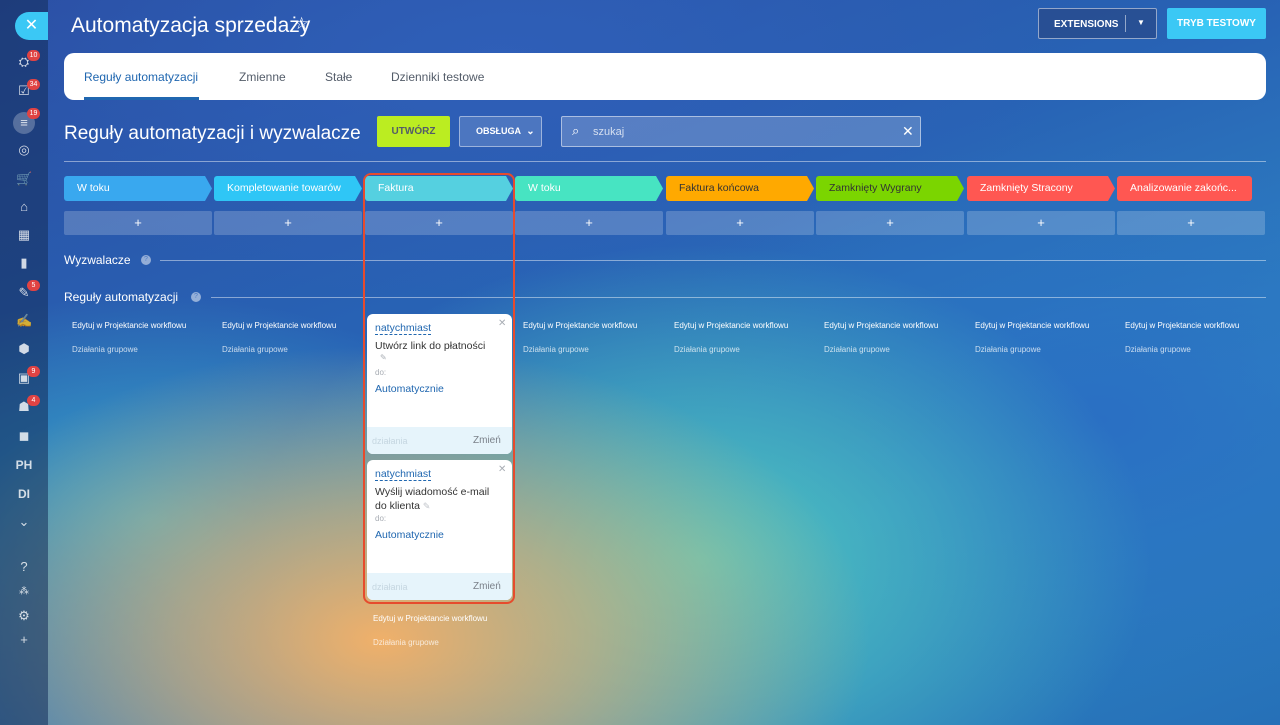 The image size is (1280, 725). I want to click on service-dropdown-button: OBSŁUGA ⌄, so click(500, 131).